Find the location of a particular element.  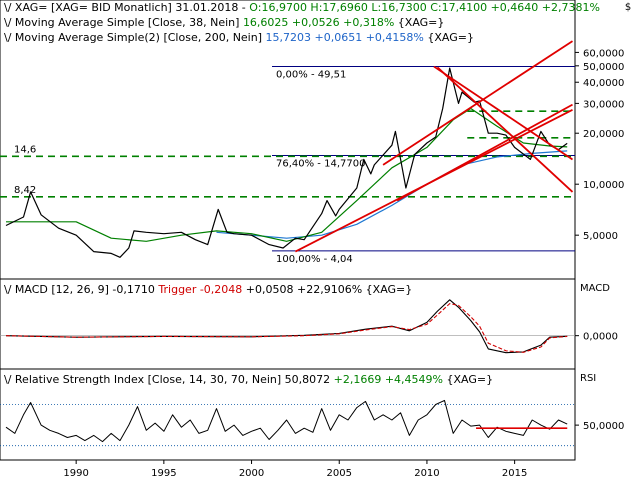

price-axis-tick-label: 40,0000 is located at coordinates (603, 83).